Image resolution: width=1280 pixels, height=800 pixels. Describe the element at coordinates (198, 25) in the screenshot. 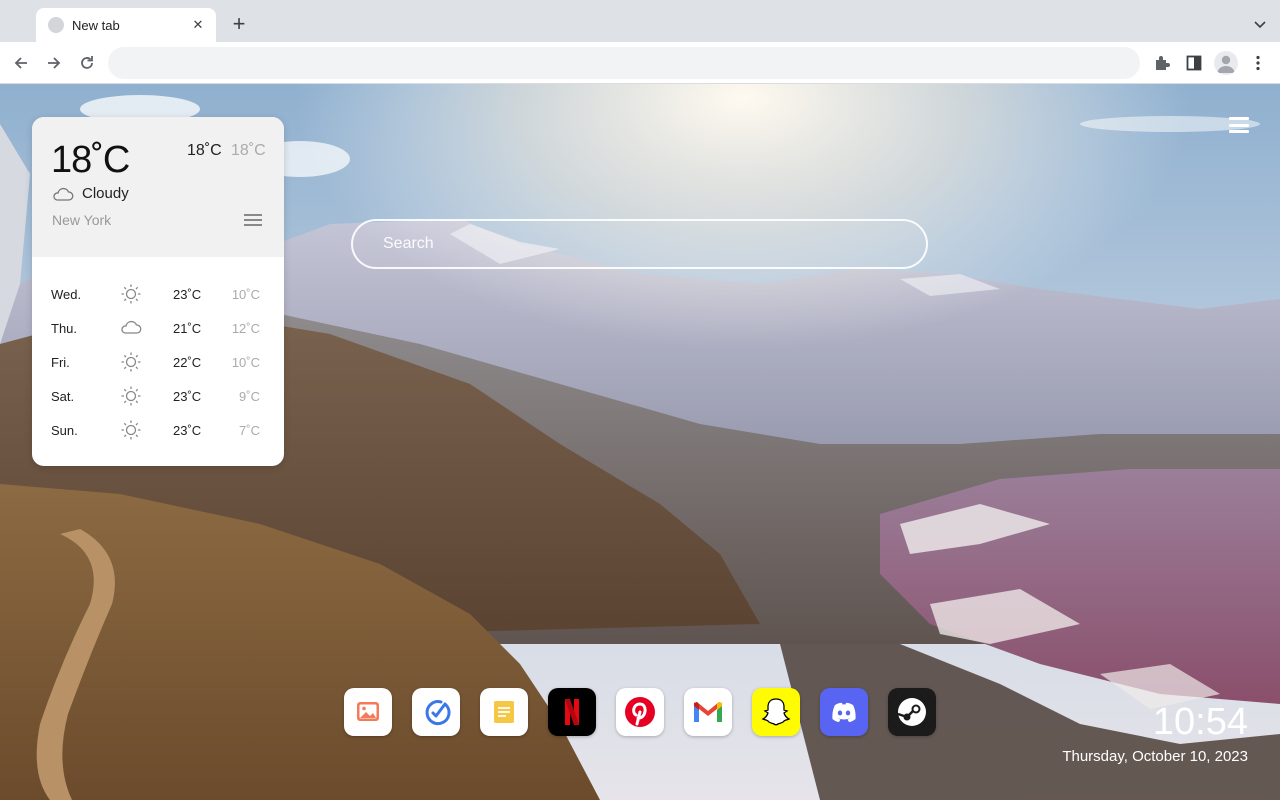

I see `close-tab-icon: ✕` at that location.